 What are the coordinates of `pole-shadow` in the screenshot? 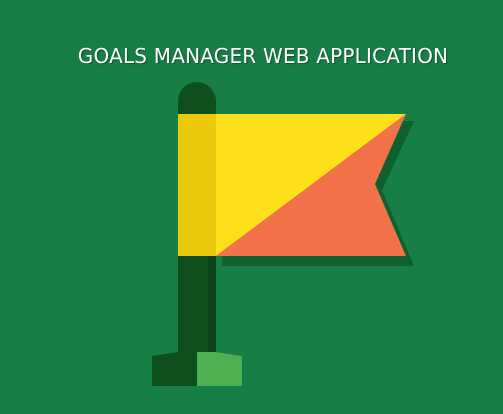 It's located at (212, 306).